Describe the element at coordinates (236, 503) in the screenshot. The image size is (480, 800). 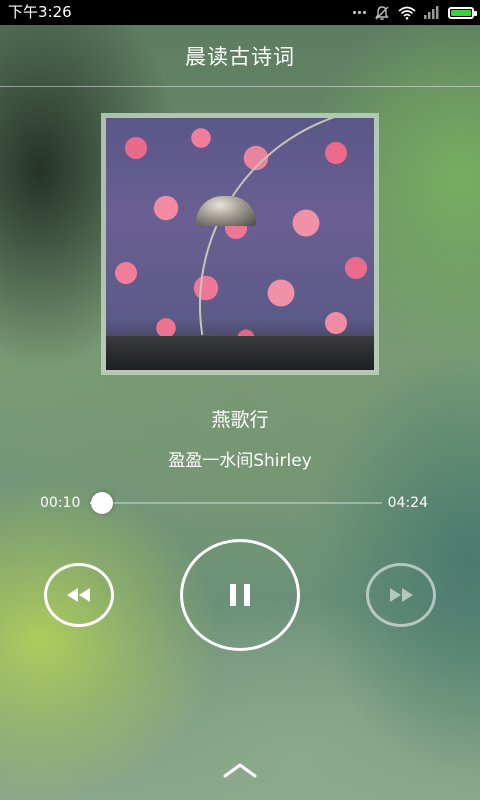
I see `progress-slider` at that location.